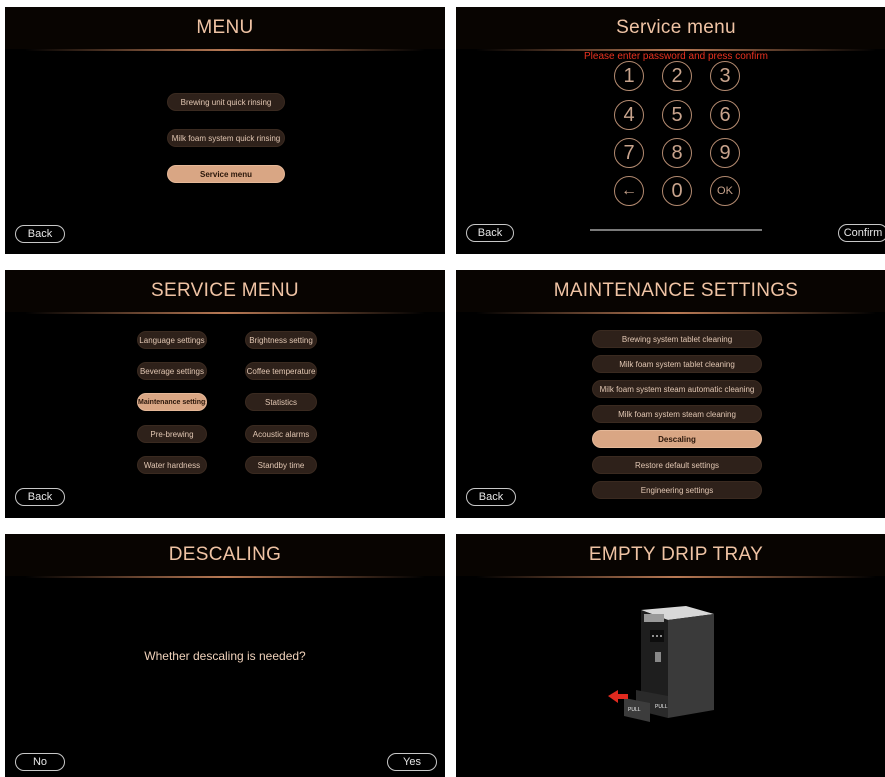 This screenshot has width=885, height=777. What do you see at coordinates (676, 230) in the screenshot?
I see `password-entry-line` at bounding box center [676, 230].